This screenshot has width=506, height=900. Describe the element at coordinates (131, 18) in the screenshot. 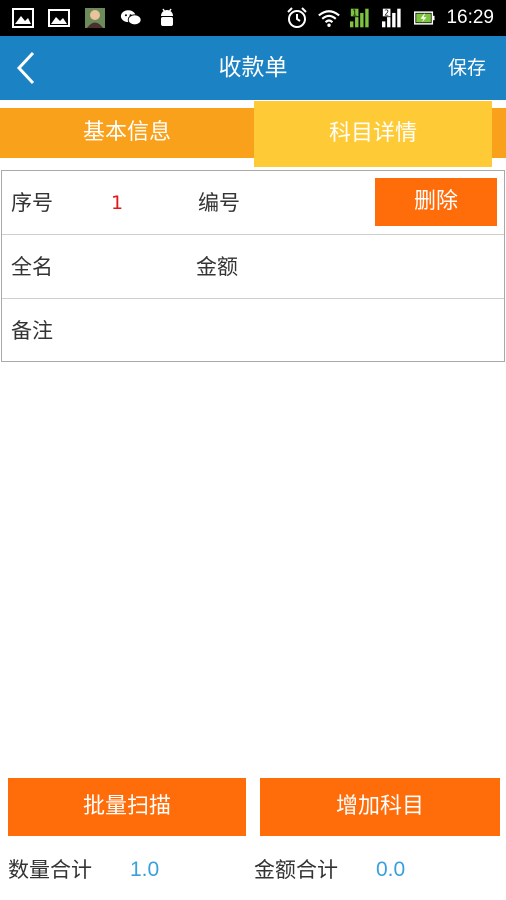

I see `wechat-icon` at that location.